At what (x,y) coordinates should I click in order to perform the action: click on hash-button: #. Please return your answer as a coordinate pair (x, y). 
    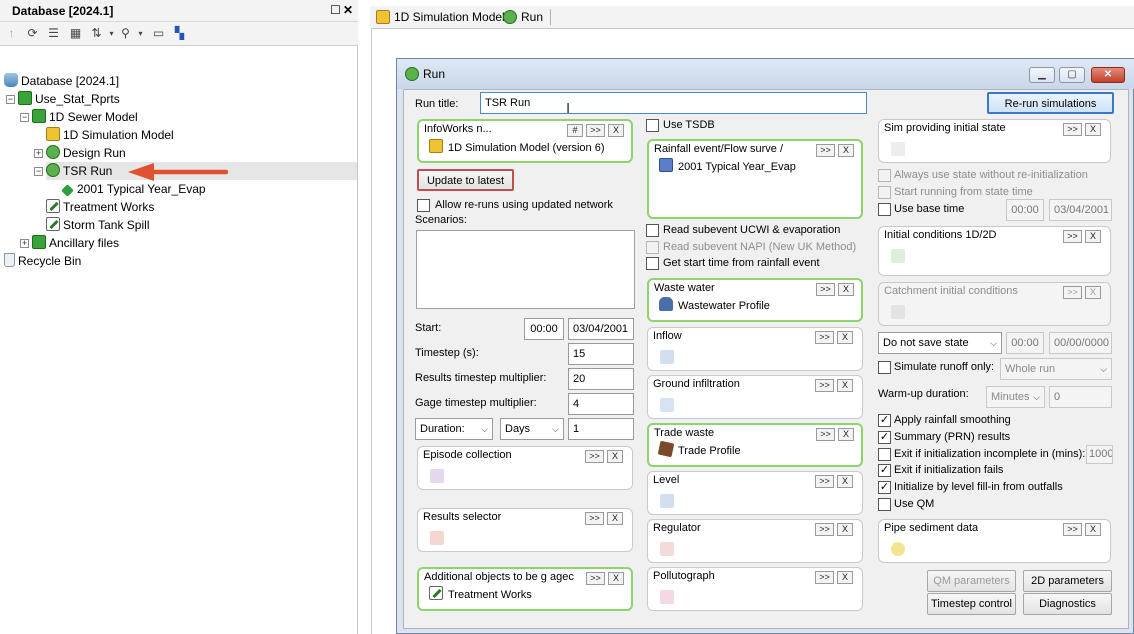
    Looking at the image, I should click on (575, 130).